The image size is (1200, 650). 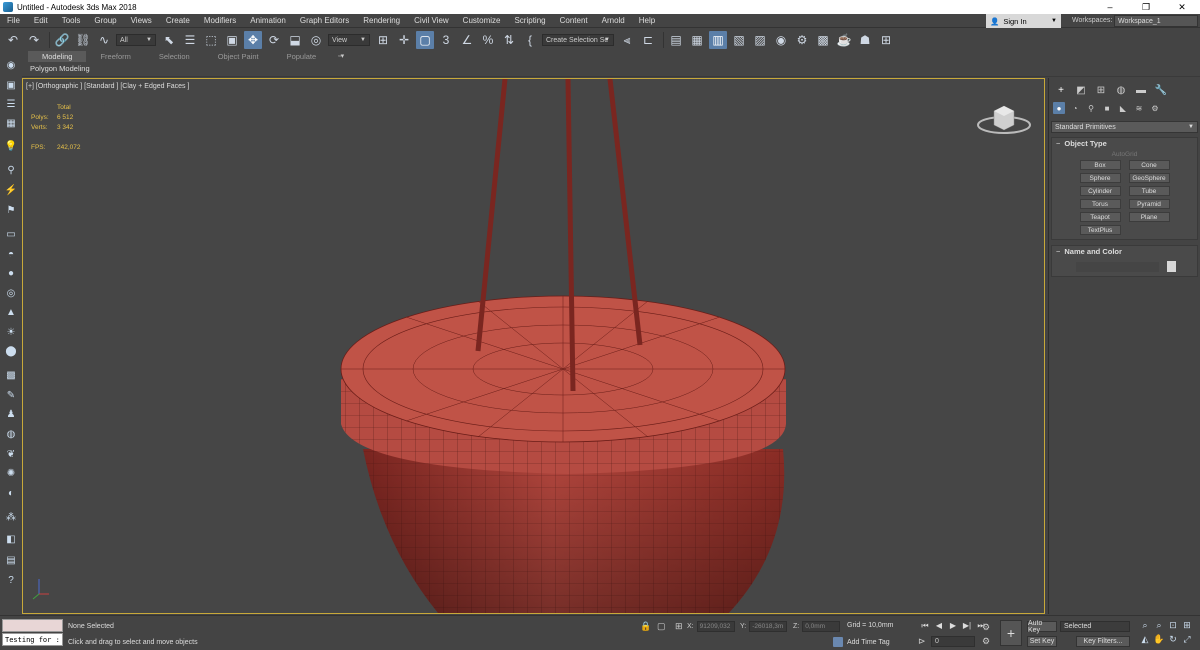 I want to click on previous-frame-icon: ◀, so click(x=939, y=626).